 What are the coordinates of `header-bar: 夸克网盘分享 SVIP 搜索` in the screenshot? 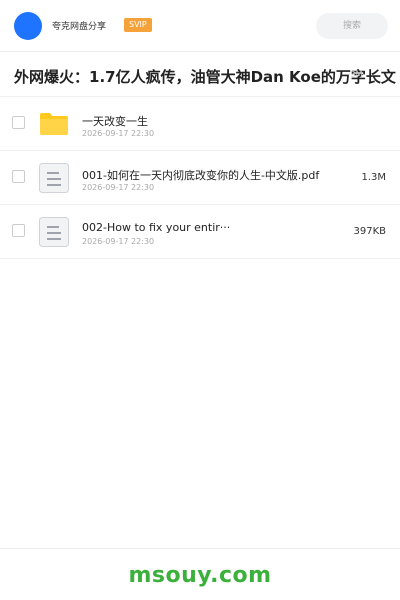 It's located at (200, 26).